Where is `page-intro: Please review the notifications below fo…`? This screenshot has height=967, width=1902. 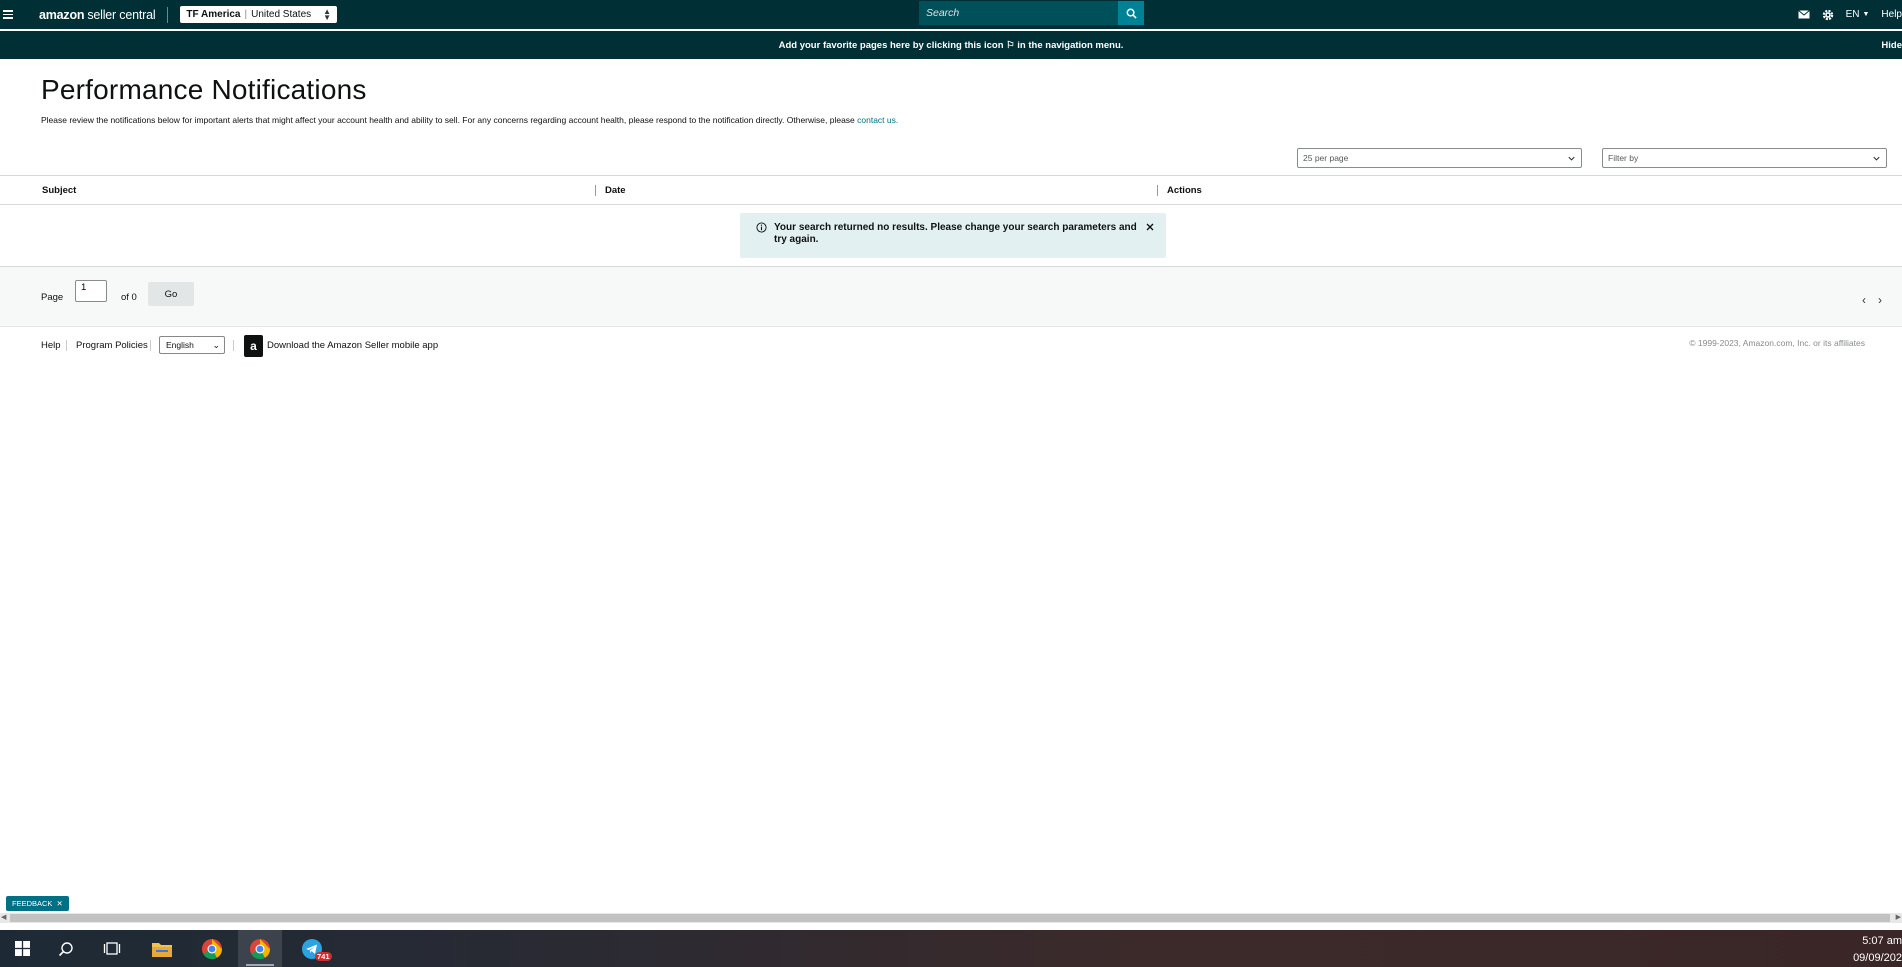
page-intro: Please review the notifications below fo… is located at coordinates (469, 120).